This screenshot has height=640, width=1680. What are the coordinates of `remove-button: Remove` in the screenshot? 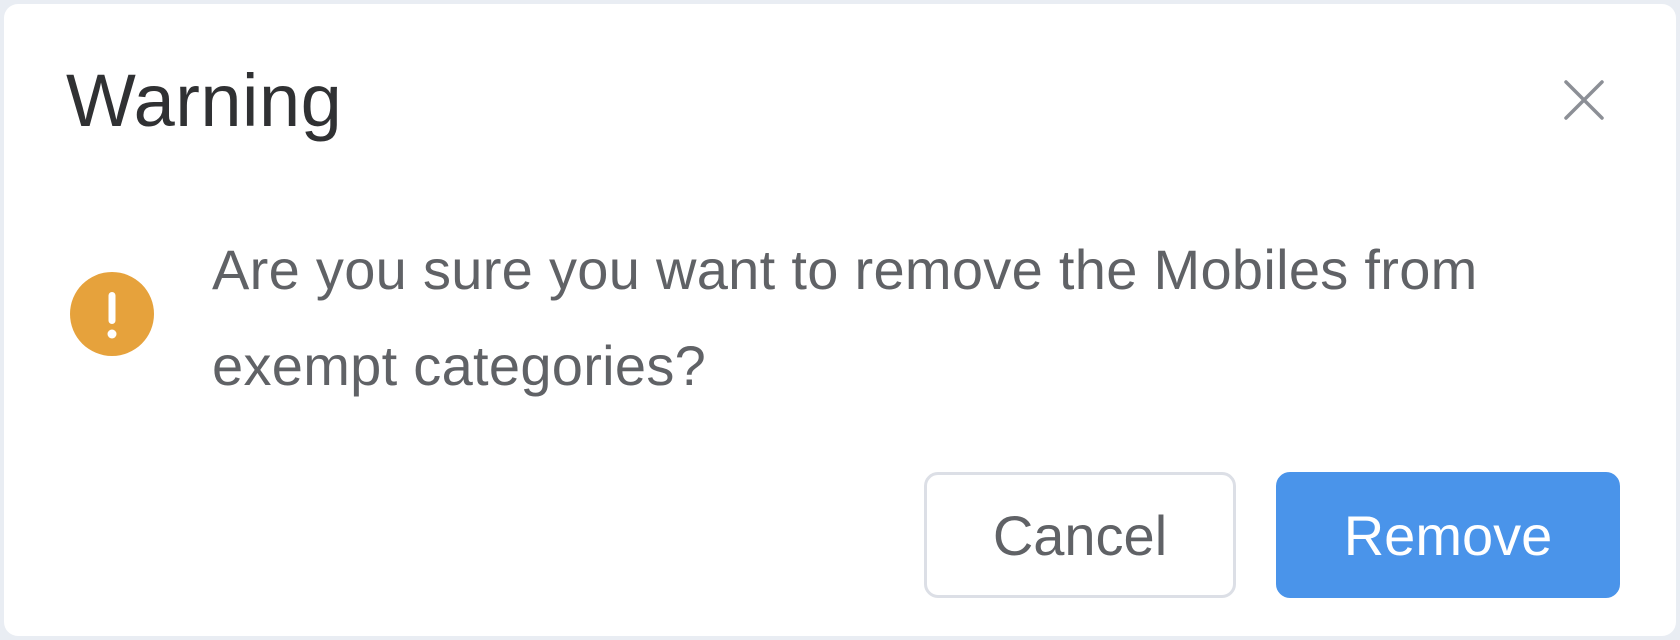 It's located at (1448, 535).